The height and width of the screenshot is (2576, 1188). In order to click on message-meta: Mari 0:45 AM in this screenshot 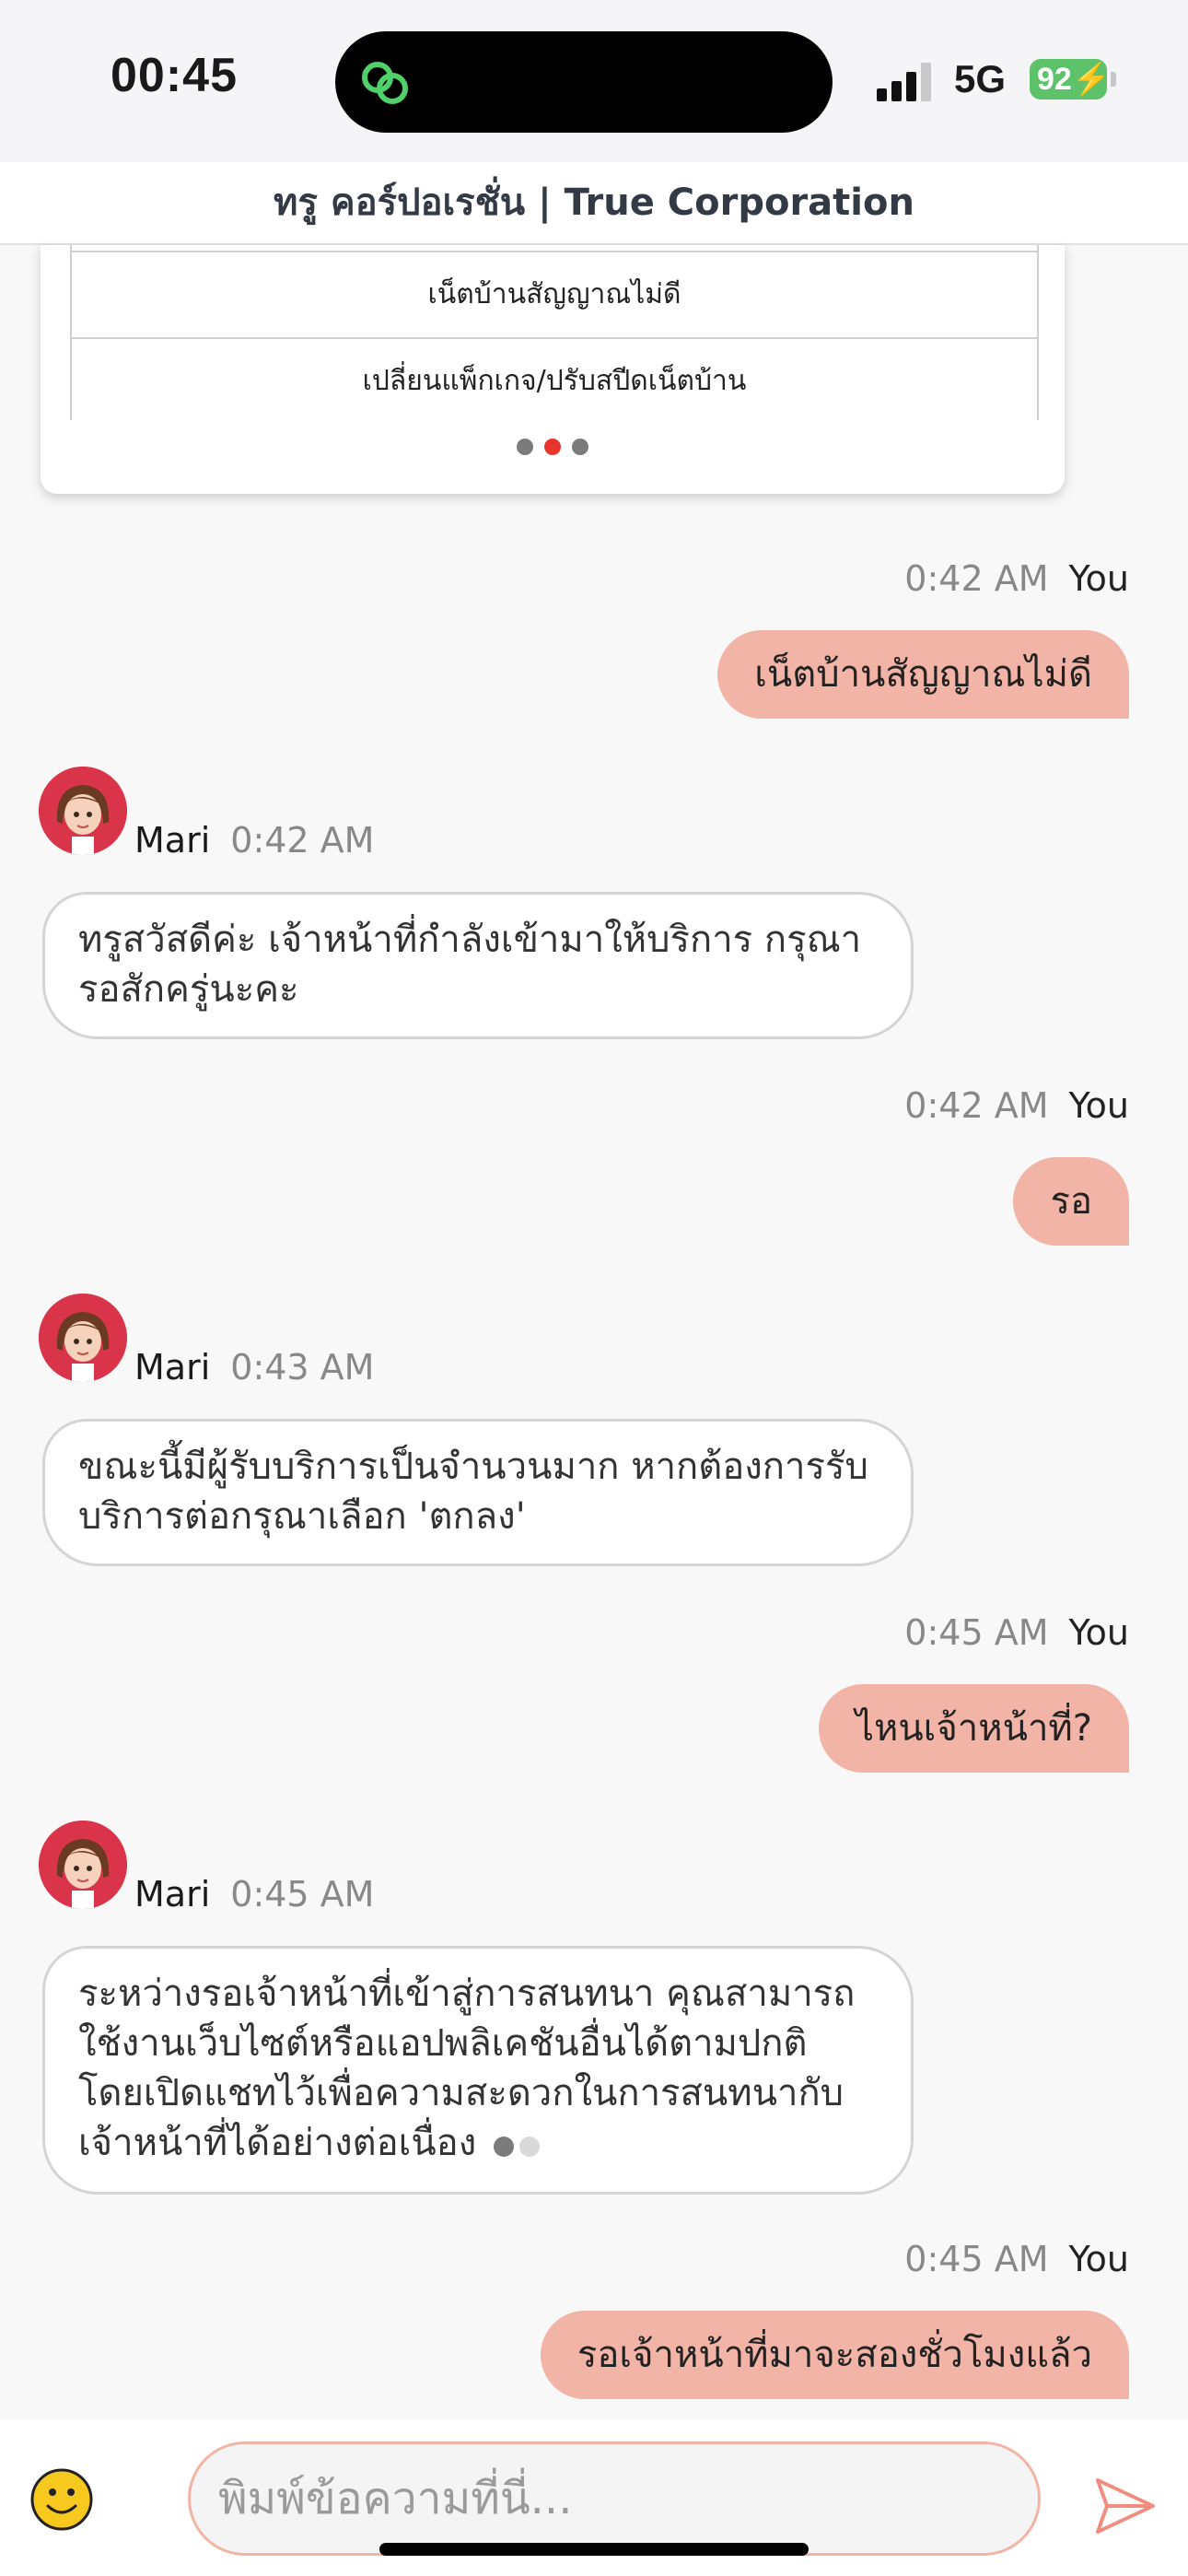, I will do `click(254, 1894)`.